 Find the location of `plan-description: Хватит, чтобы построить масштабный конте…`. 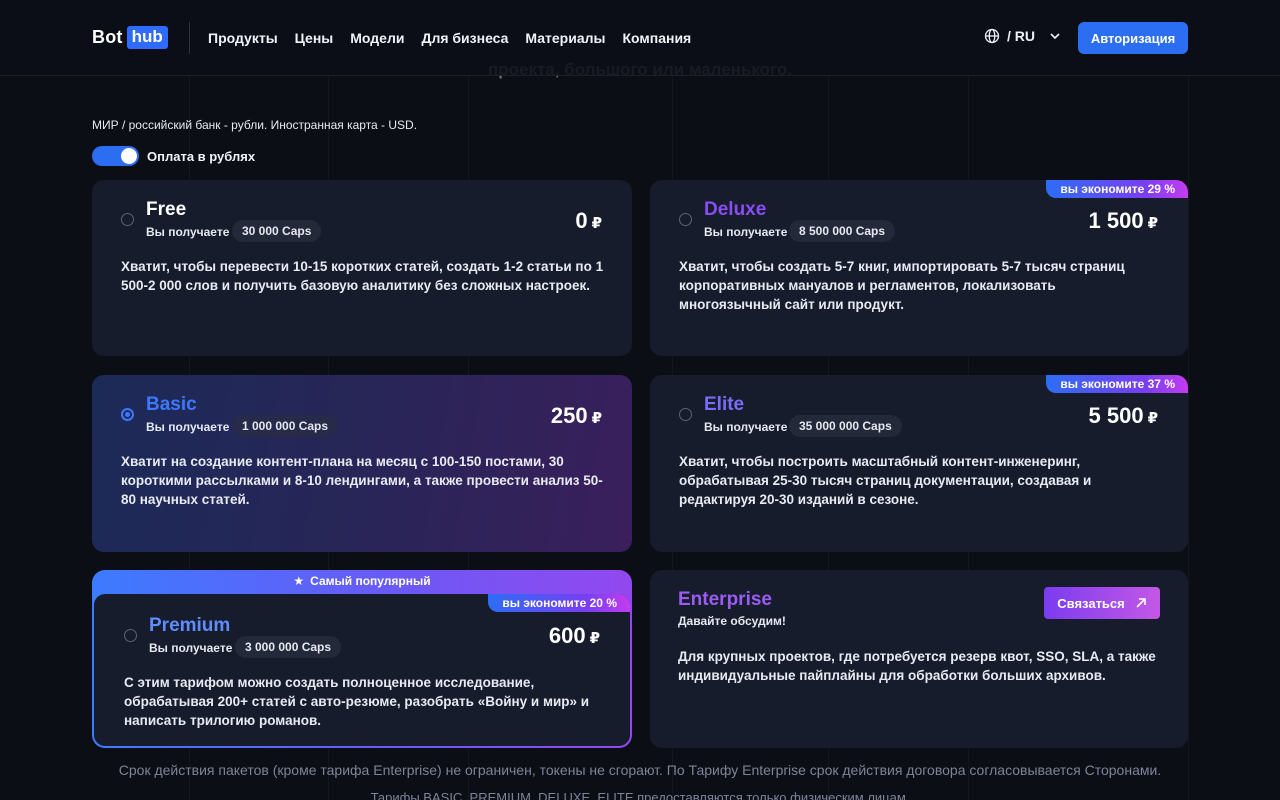

plan-description: Хватит, чтобы построить масштабный конте… is located at coordinates (885, 480).